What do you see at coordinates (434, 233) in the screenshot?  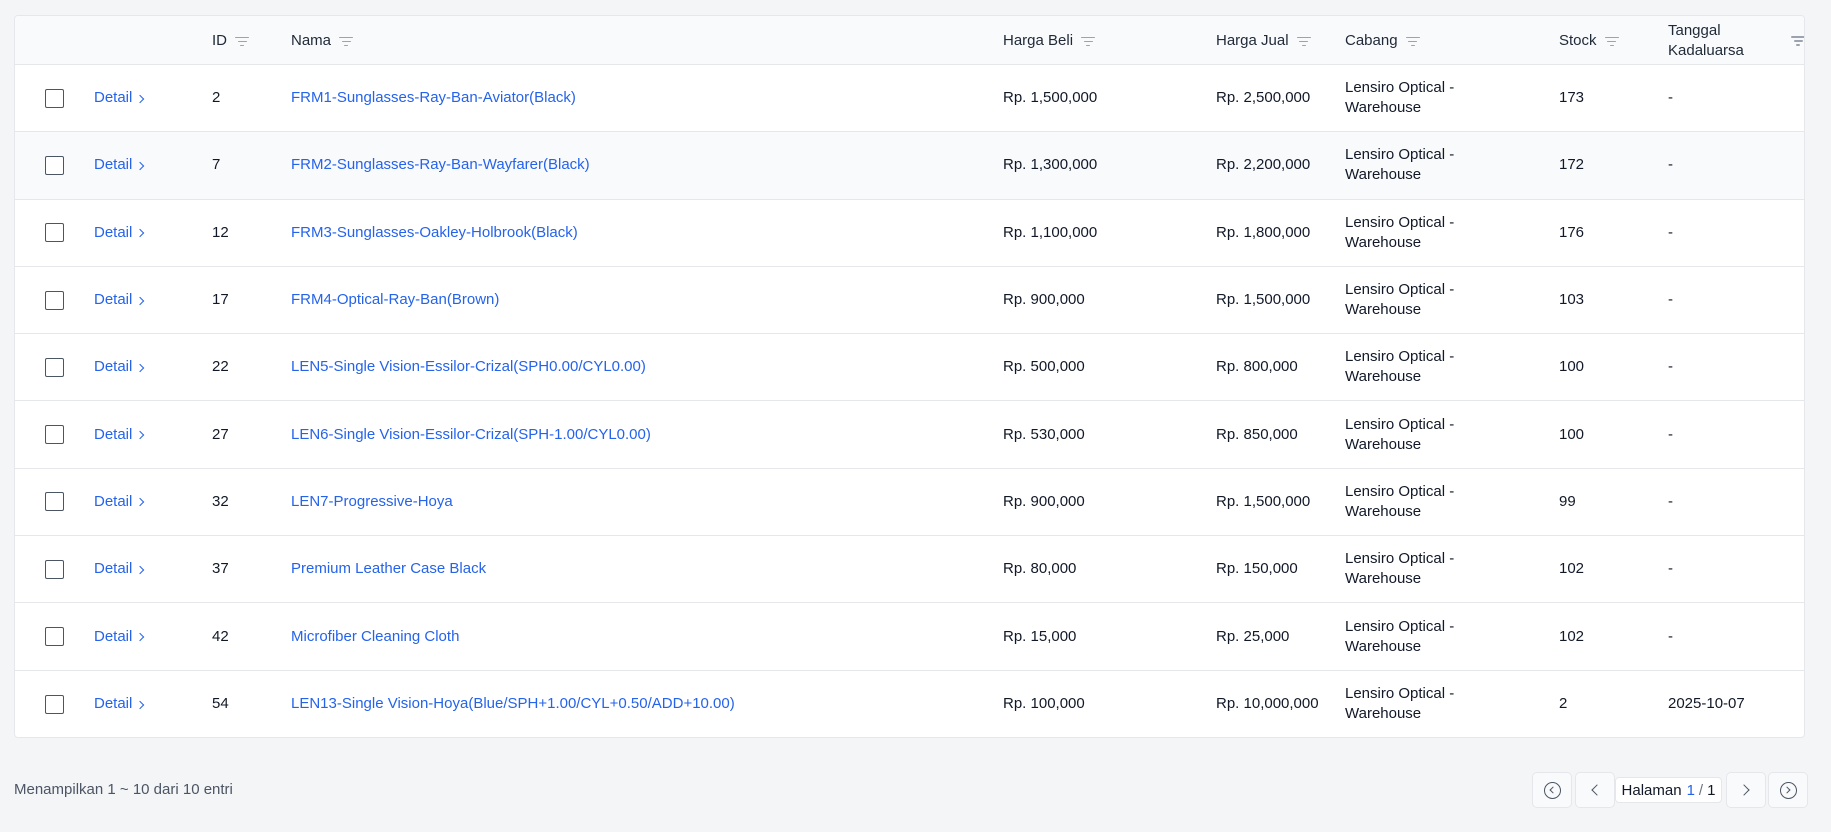 I see `product-name-link: FRM3-Sunglasses-Oakley-Holbrook(Black)` at bounding box center [434, 233].